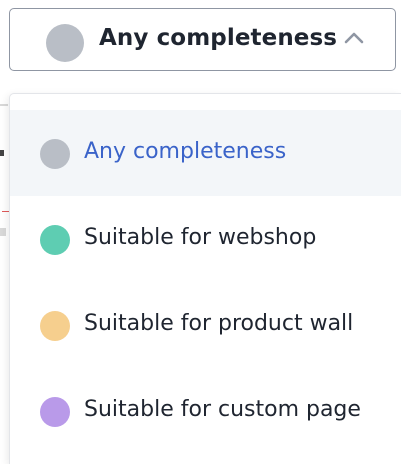 This screenshot has width=401, height=464. What do you see at coordinates (185, 151) in the screenshot?
I see `option-label: Any completeness` at bounding box center [185, 151].